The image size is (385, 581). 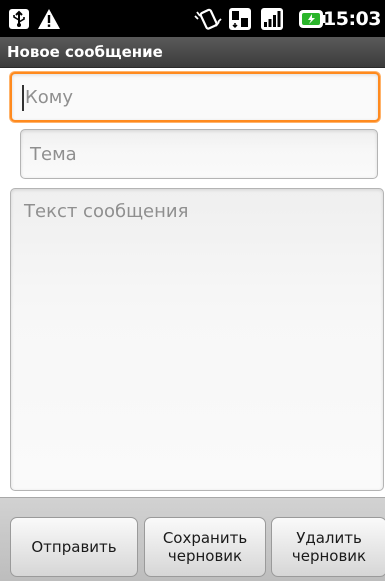 I want to click on to-placeholder: Кому, so click(x=49, y=97).